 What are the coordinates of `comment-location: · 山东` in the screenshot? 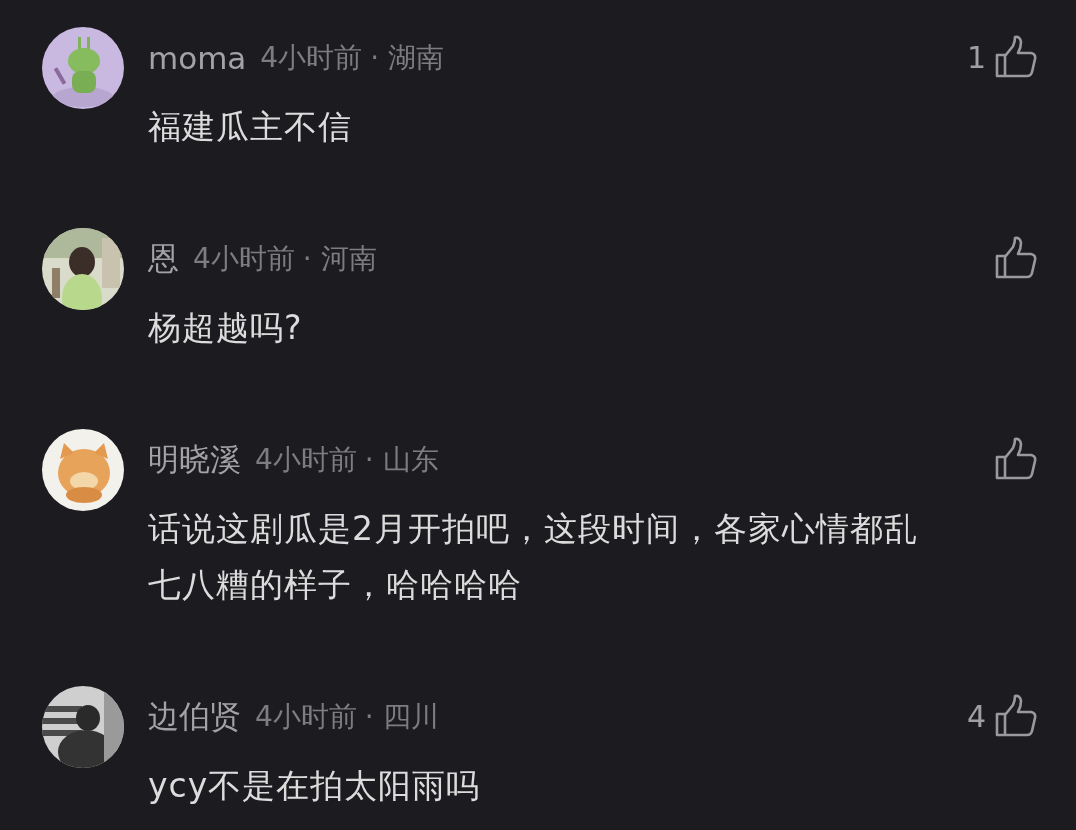 It's located at (401, 460).